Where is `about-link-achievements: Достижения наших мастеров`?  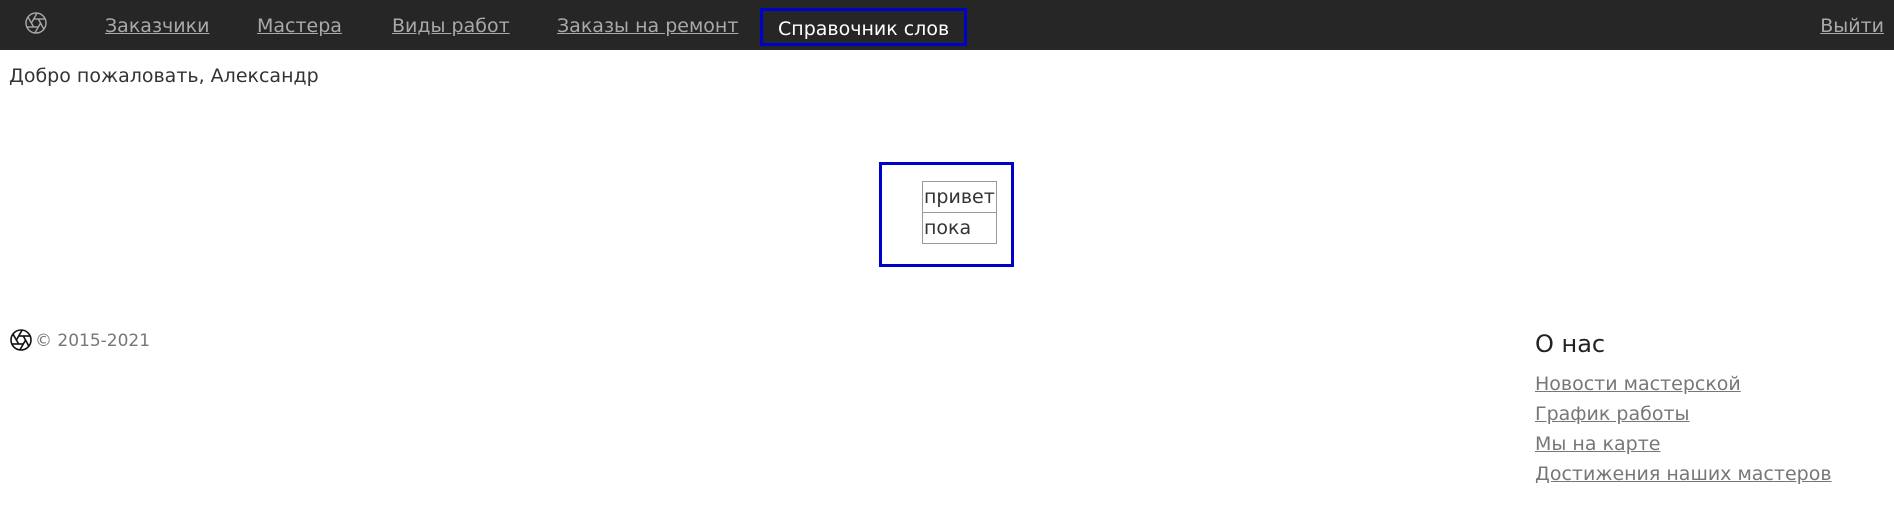
about-link-achievements: Достижения наших мастеров is located at coordinates (1683, 474).